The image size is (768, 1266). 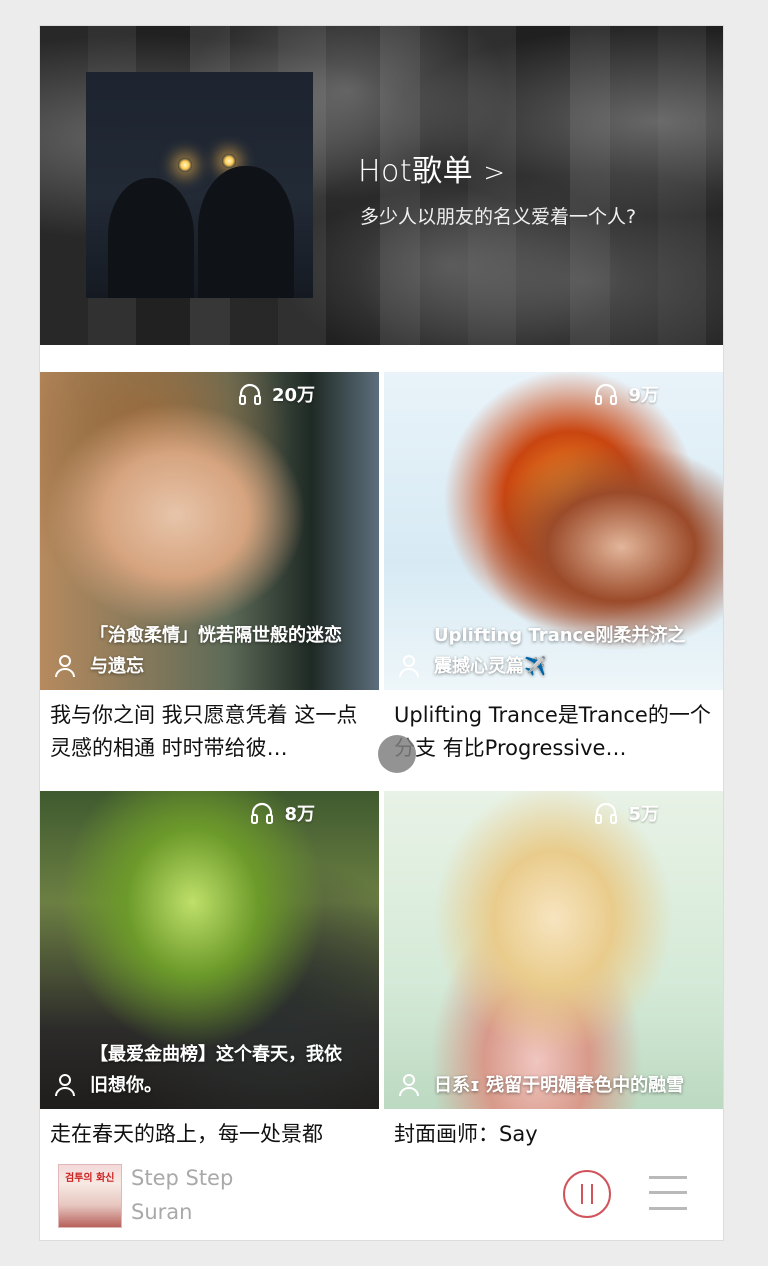 What do you see at coordinates (553, 531) in the screenshot?
I see `playlist-cover: 9万 Uplifting Trance刚柔并济之震撼心灵篇✈️` at bounding box center [553, 531].